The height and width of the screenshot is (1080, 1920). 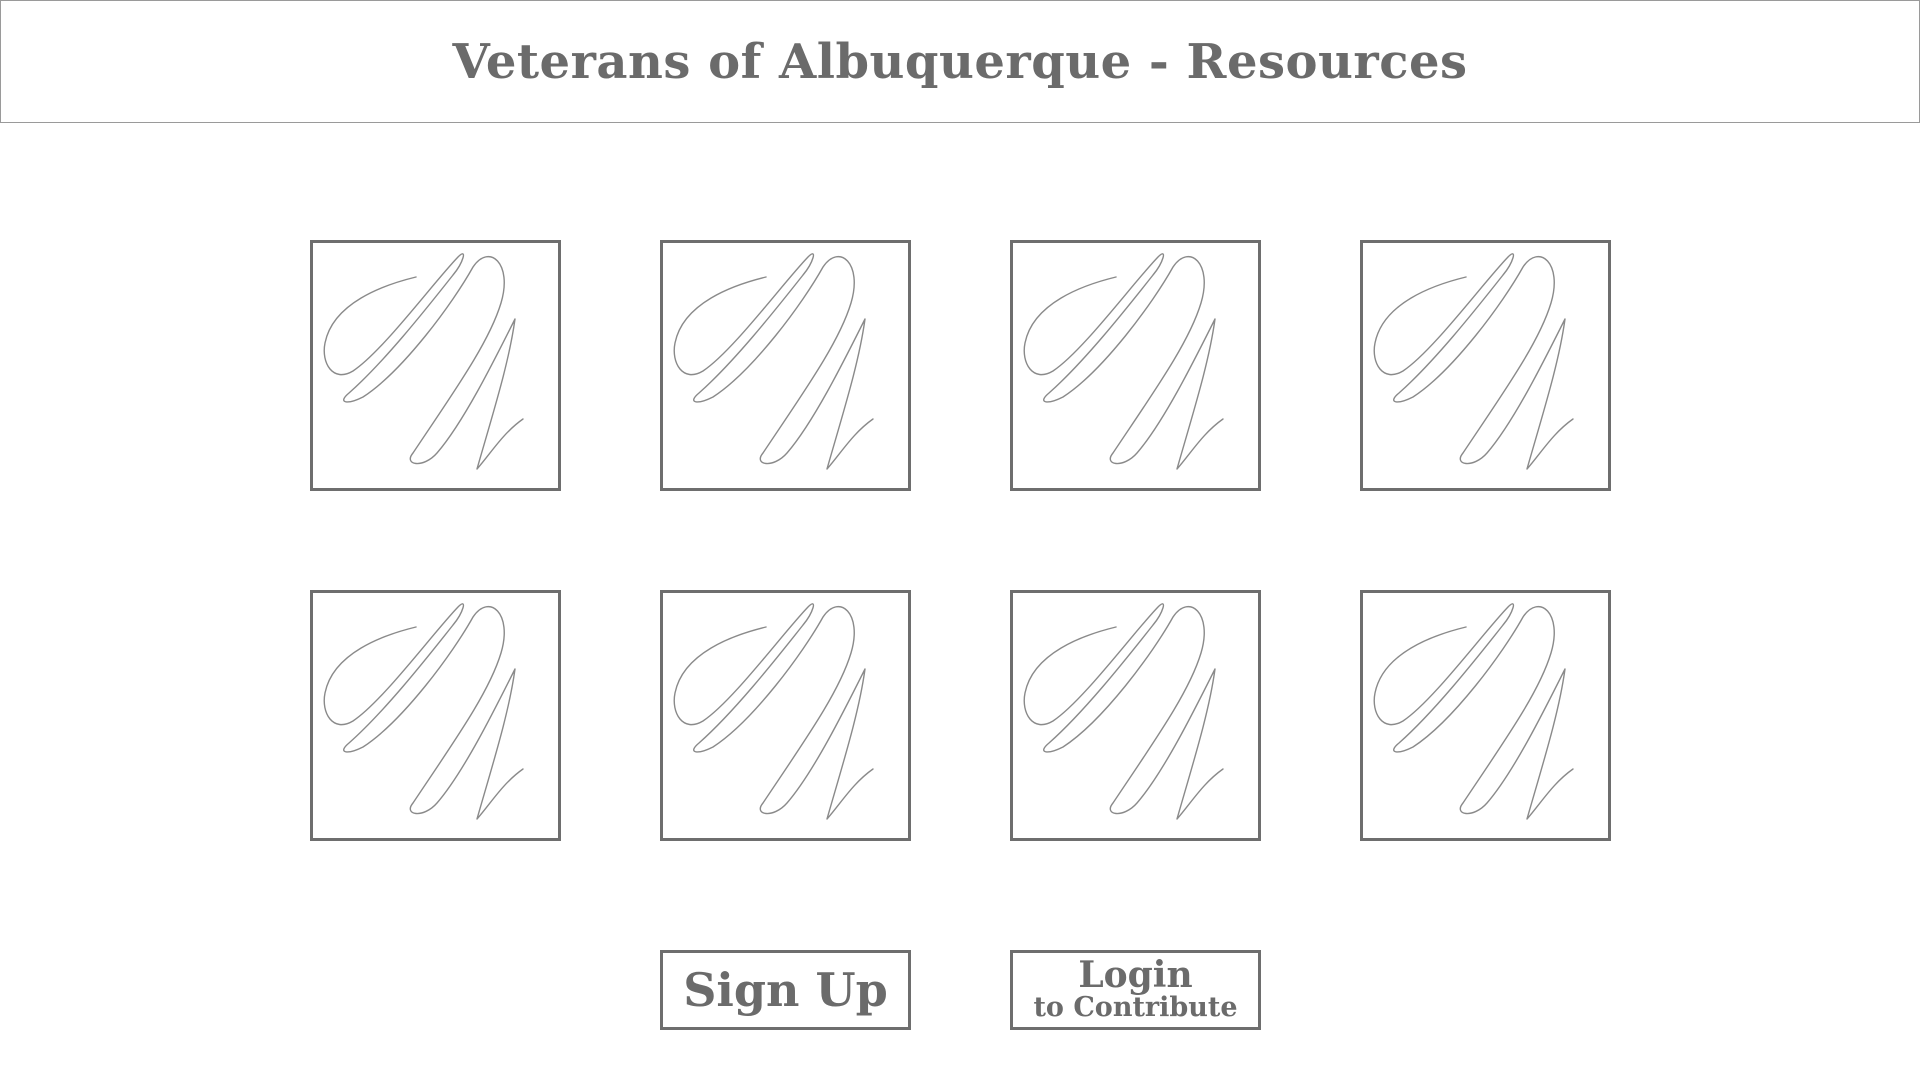 I want to click on page-title: Veterans of Albuquerque - Resources, so click(x=960, y=61).